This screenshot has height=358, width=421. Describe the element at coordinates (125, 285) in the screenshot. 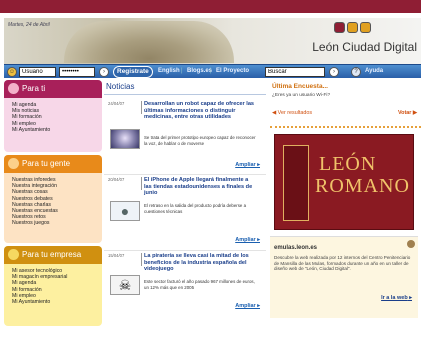

I see `skull-thumbnail: ☠` at that location.